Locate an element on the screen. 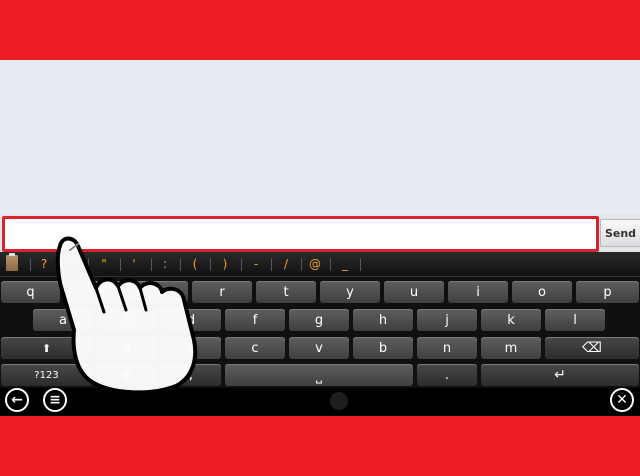 Image resolution: width=640 pixels, height=476 pixels. key-label: u is located at coordinates (414, 292).